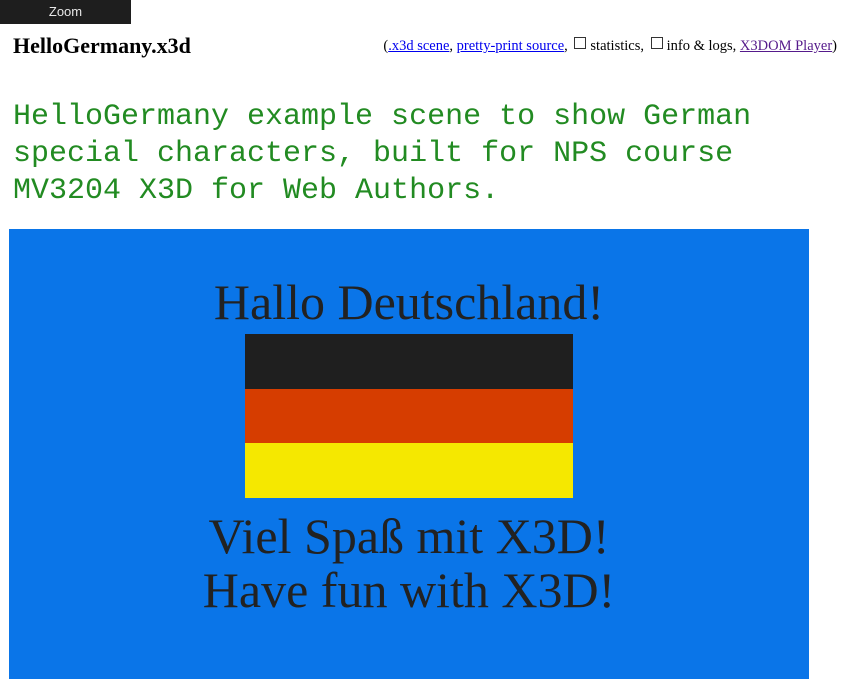 Image resolution: width=844 pixels, height=689 pixels. I want to click on info-logs-label: info & logs,, so click(701, 46).